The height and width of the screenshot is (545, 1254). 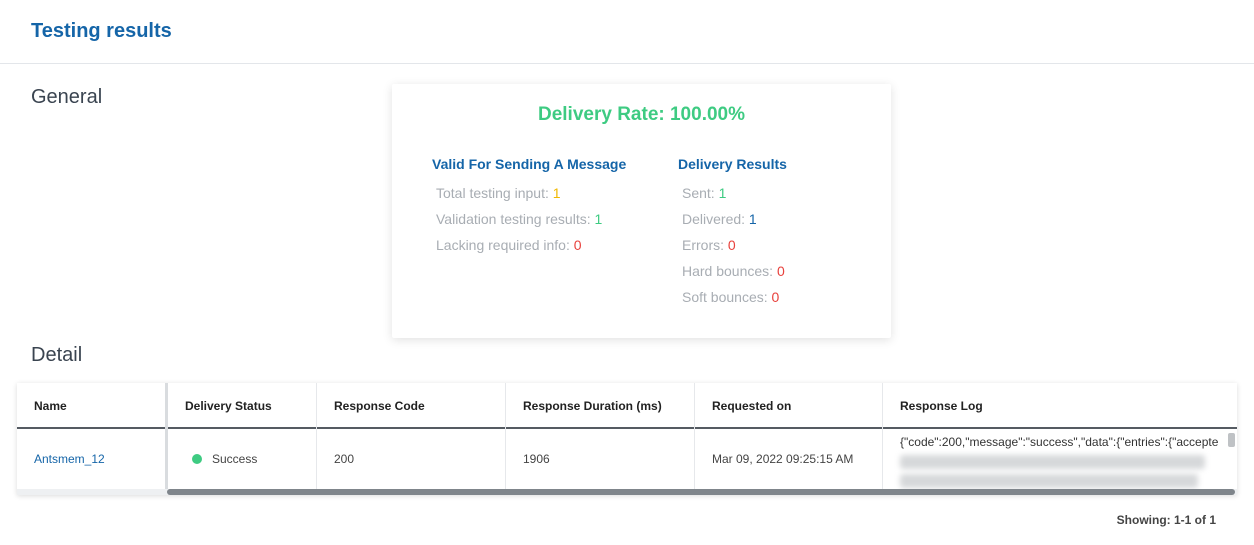 I want to click on column-header-response-duration: Response Duration (ms), so click(x=600, y=406).